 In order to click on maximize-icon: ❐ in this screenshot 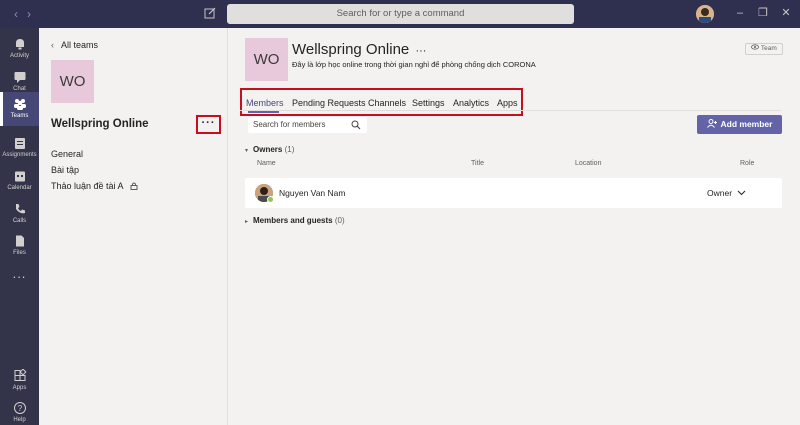, I will do `click(763, 13)`.